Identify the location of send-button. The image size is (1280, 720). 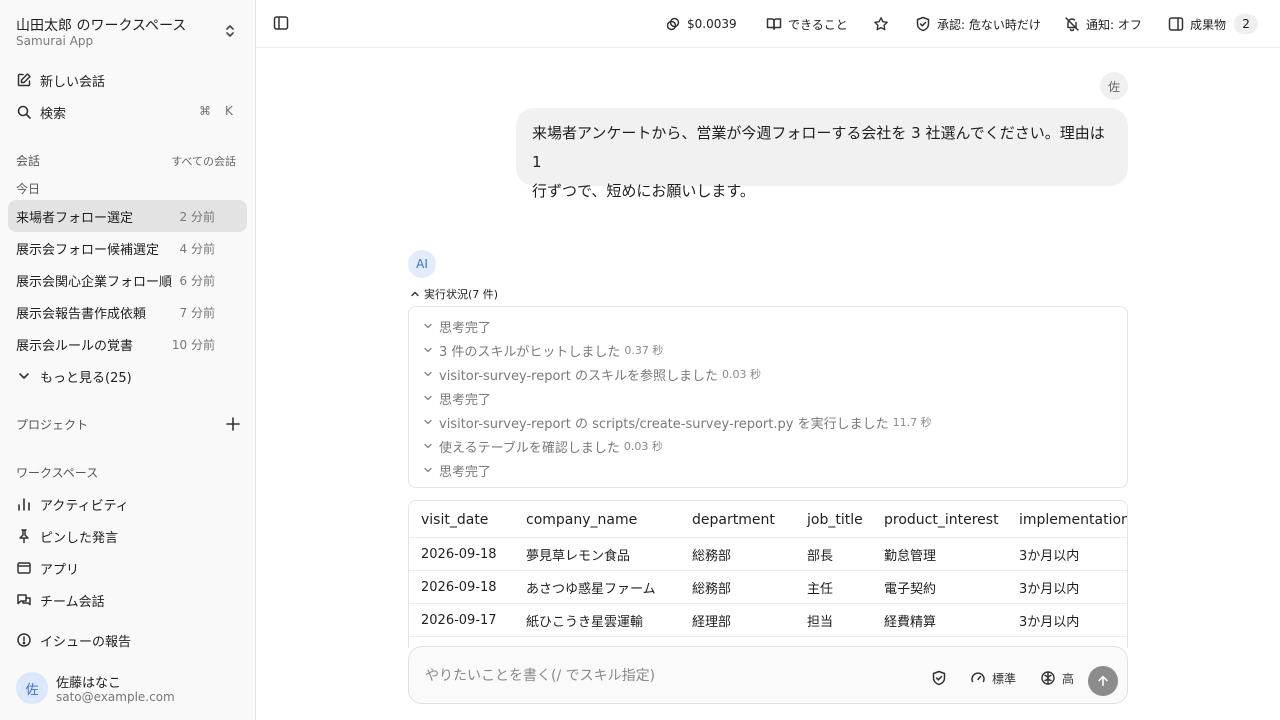
(1103, 681).